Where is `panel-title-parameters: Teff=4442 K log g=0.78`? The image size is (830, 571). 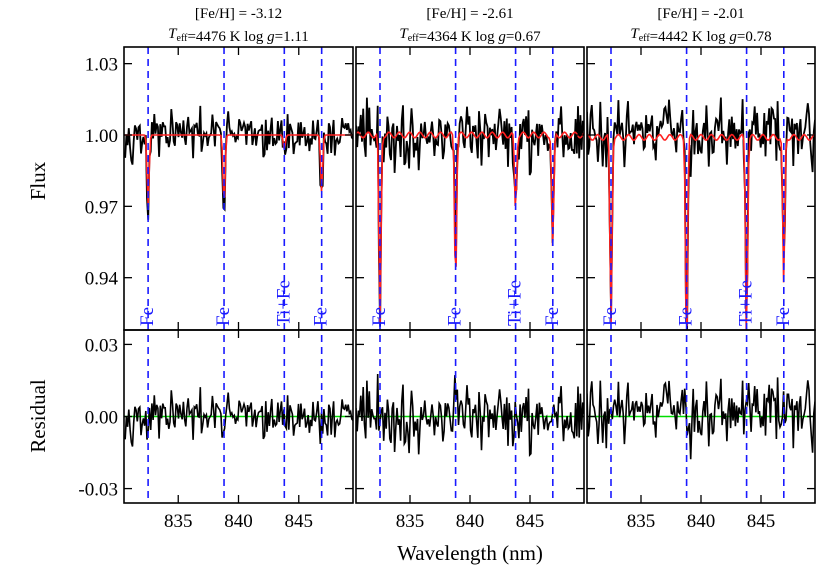 panel-title-parameters: Teff=4442 K log g=0.78 is located at coordinates (700, 35).